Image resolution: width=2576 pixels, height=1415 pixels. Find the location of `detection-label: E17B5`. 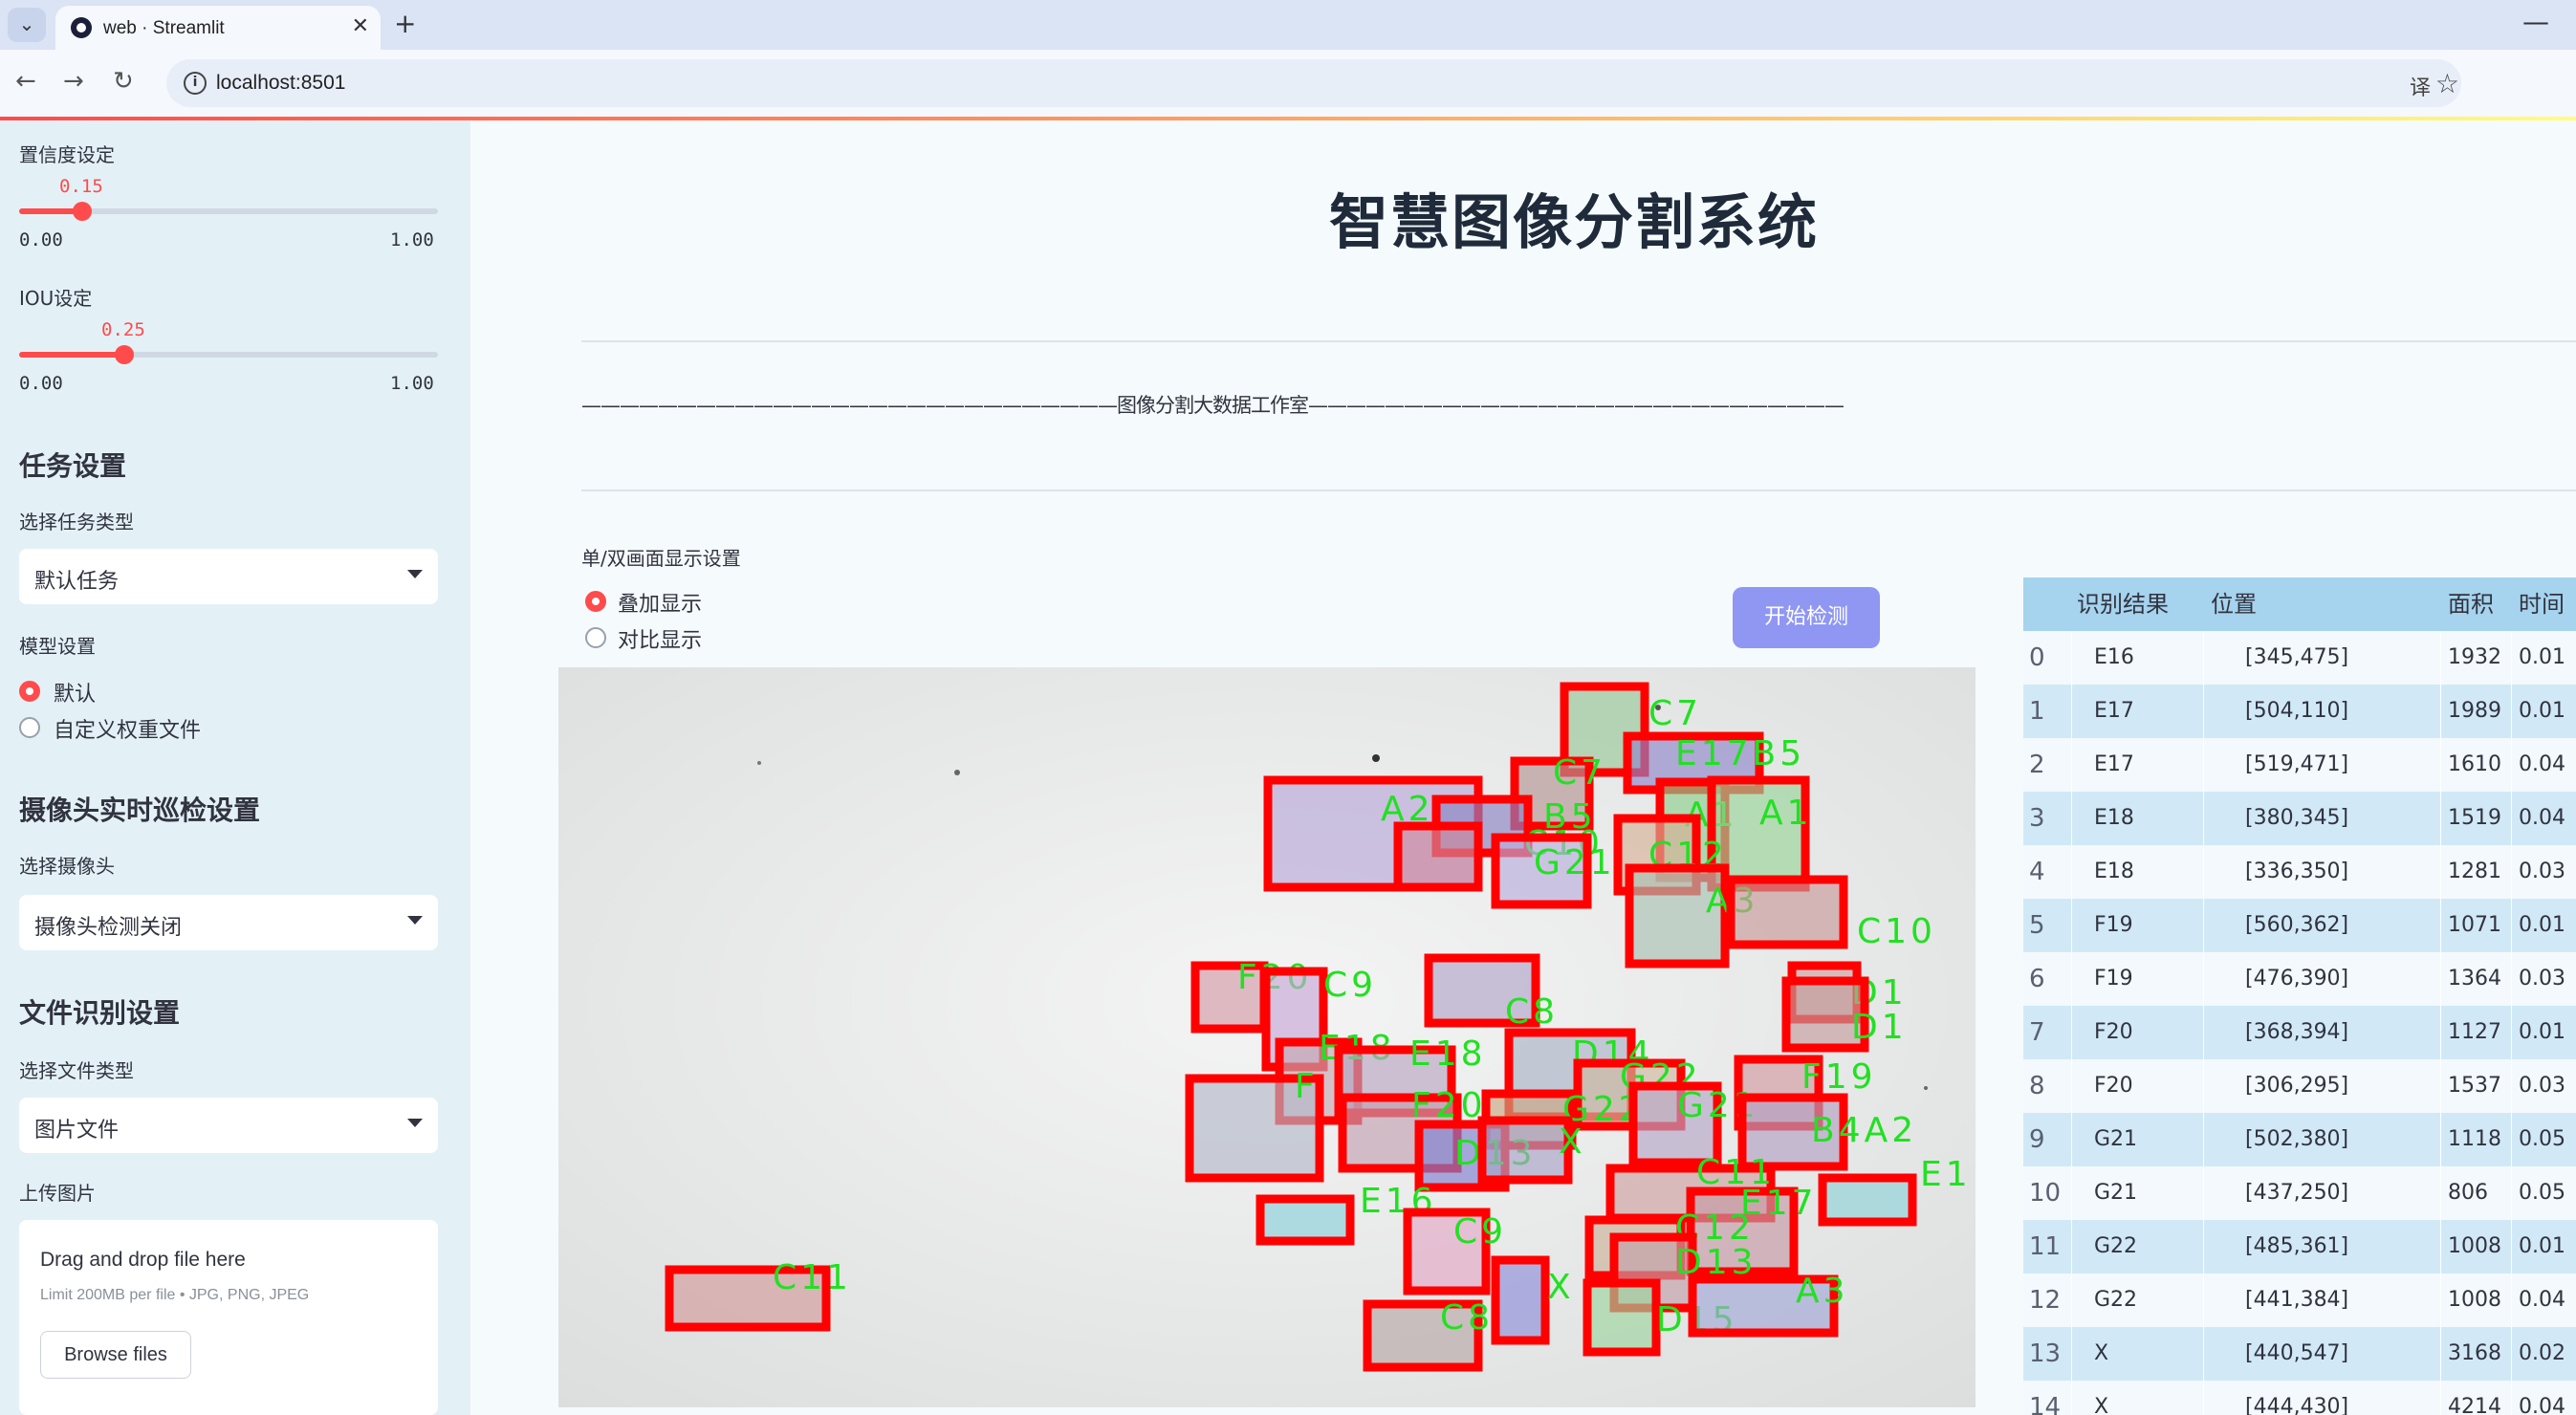

detection-label: E17B5 is located at coordinates (1740, 754).